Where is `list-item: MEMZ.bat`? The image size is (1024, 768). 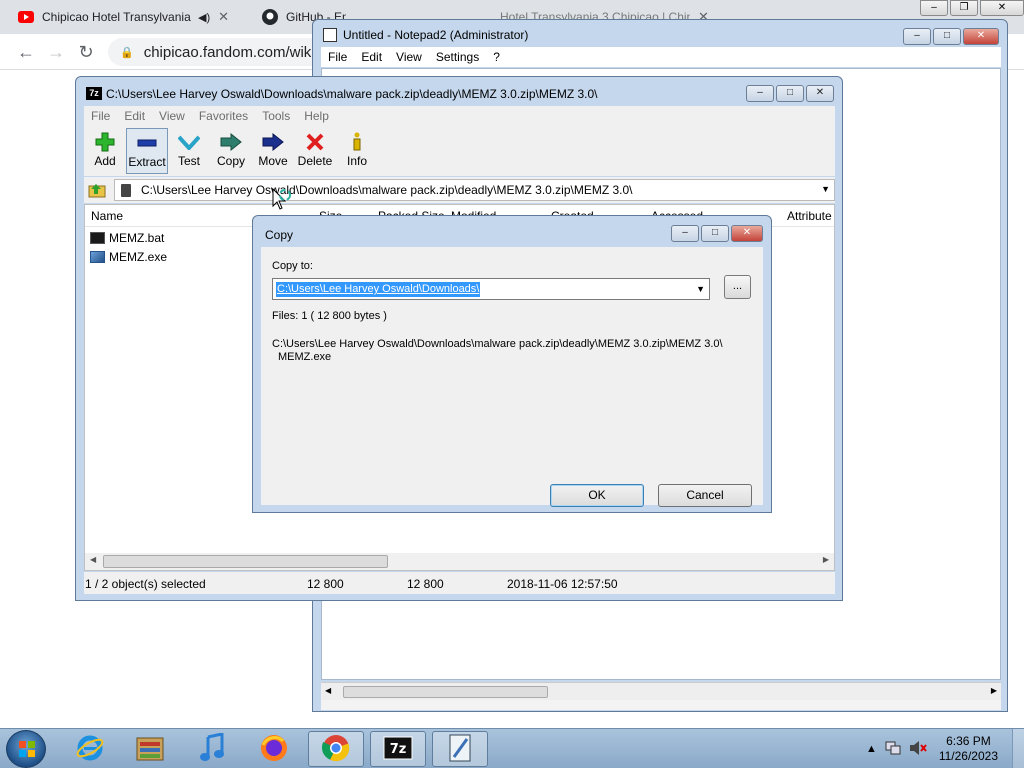 list-item: MEMZ.bat is located at coordinates (127, 238).